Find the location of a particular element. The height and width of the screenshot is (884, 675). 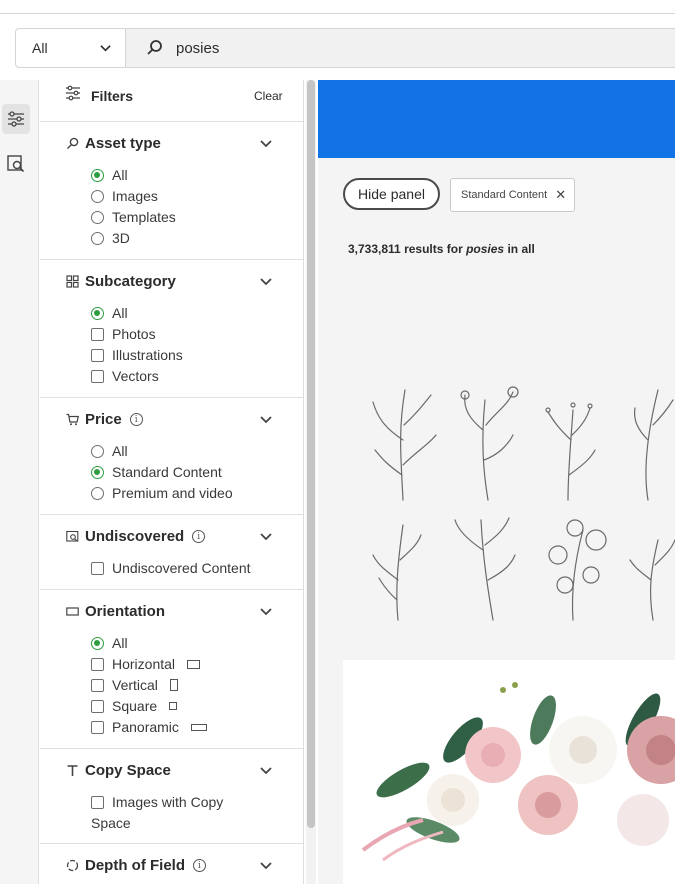

panoramic-shape-icon is located at coordinates (198, 727).